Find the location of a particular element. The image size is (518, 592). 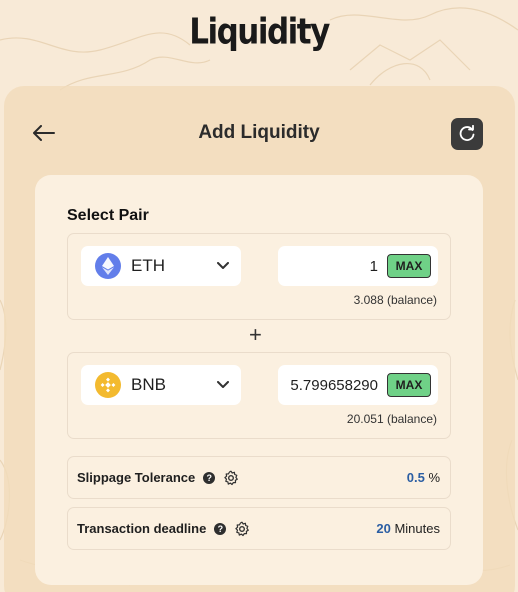

token-b-symbol: BNB is located at coordinates (148, 384).